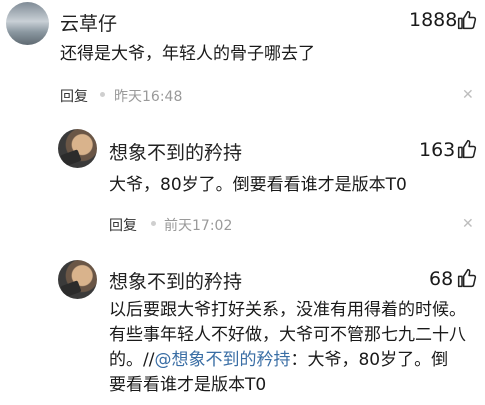 Image resolution: width=485 pixels, height=405 pixels. What do you see at coordinates (188, 385) in the screenshot?
I see `comment-text-line: 要看看谁才是版本T0` at bounding box center [188, 385].